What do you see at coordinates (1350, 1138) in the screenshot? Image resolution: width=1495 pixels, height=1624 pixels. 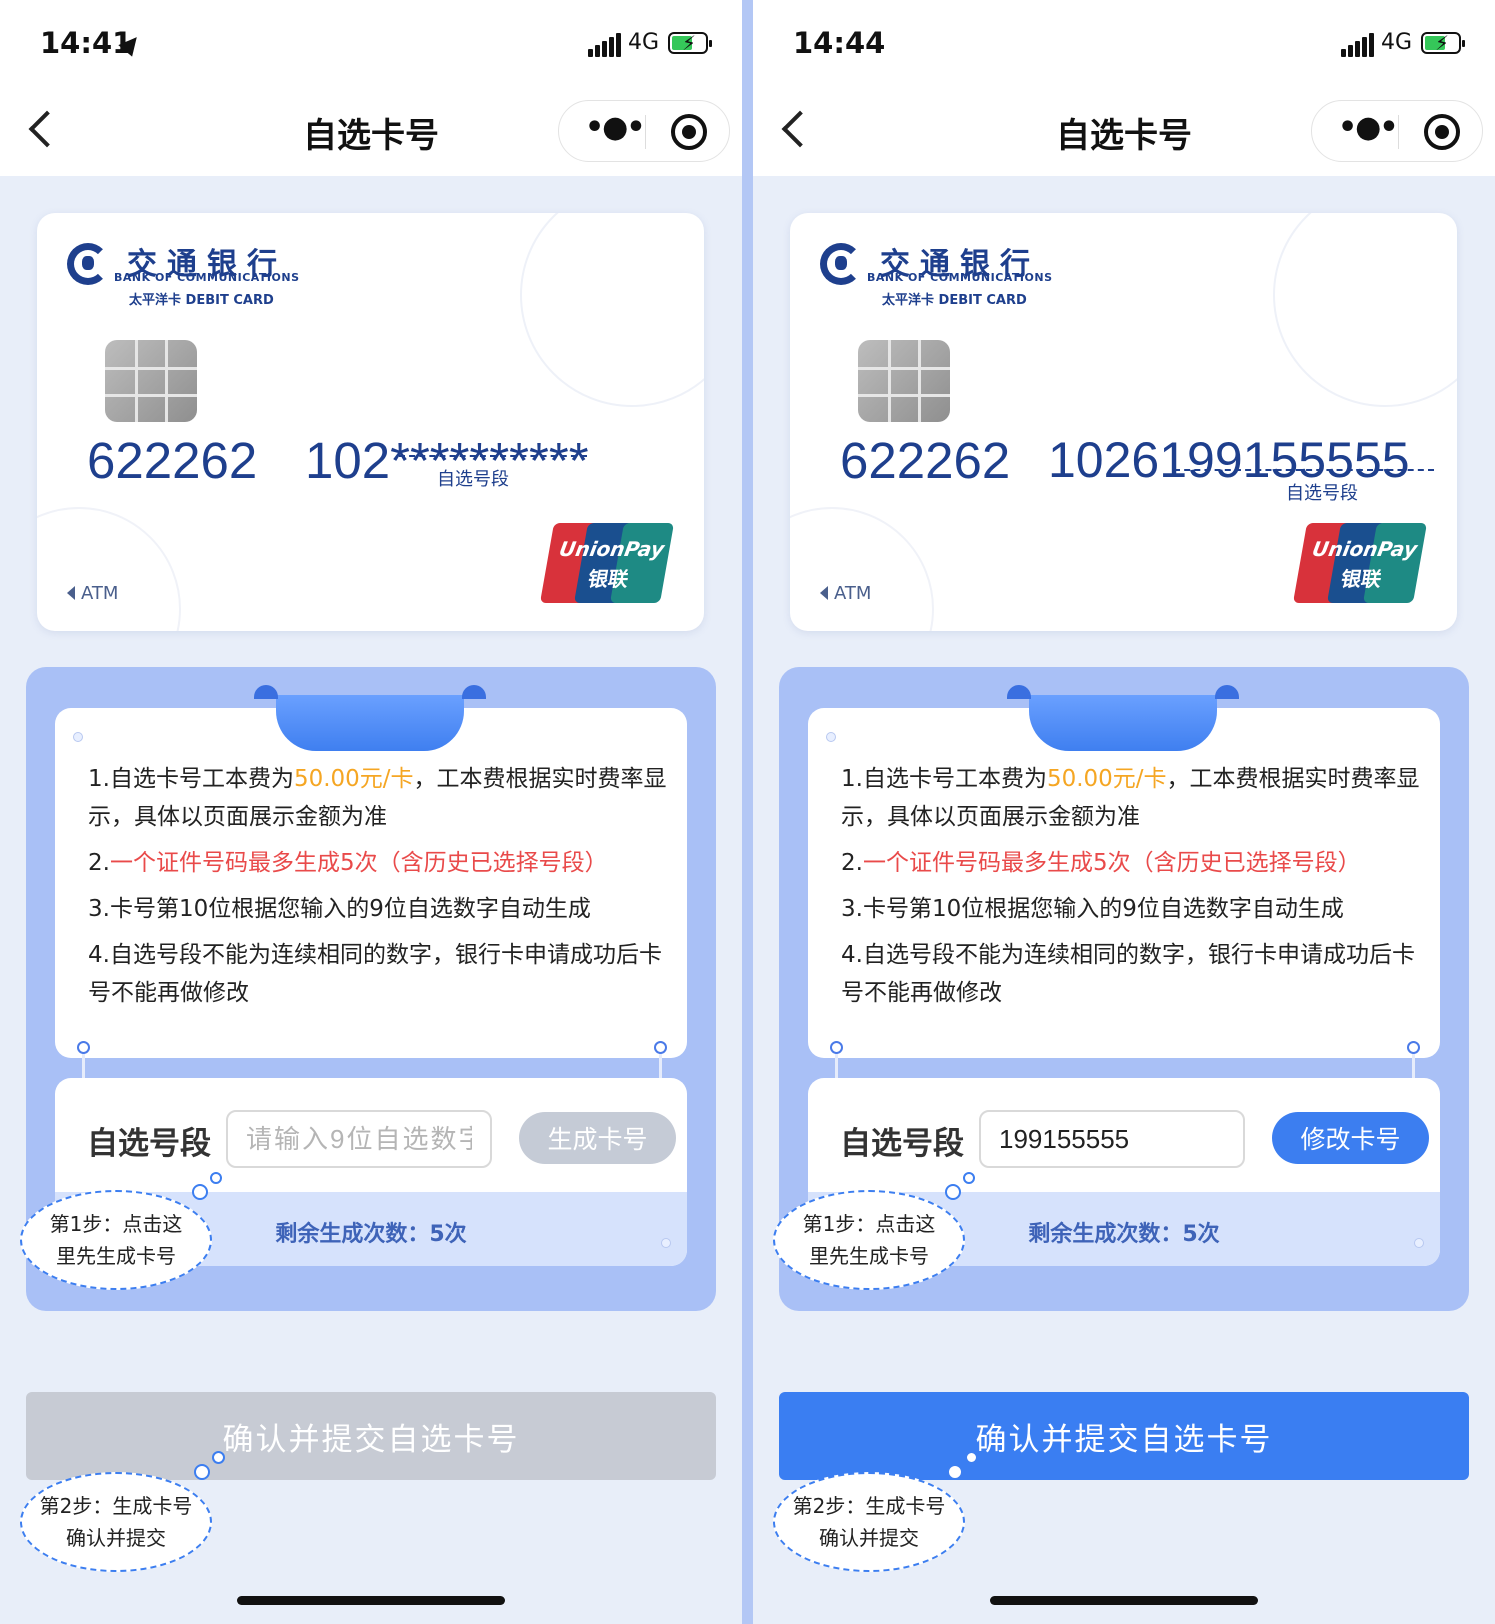 I see `modify-card-button: 修改卡号` at bounding box center [1350, 1138].